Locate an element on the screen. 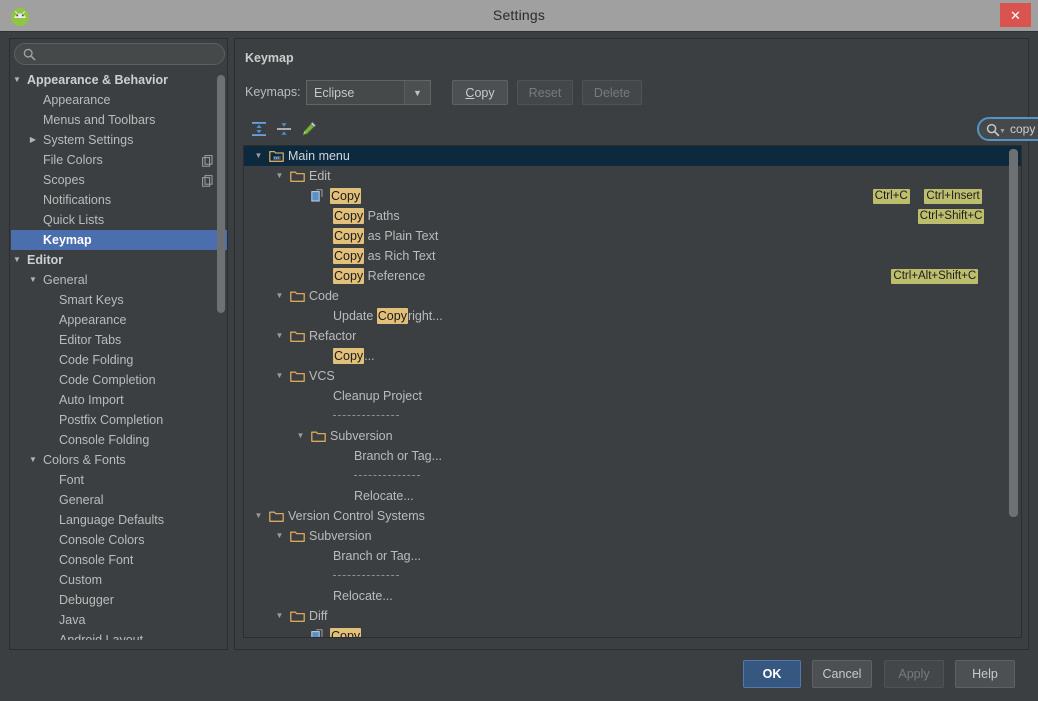  sidebar-item-label: Console Folding is located at coordinates (104, 440).